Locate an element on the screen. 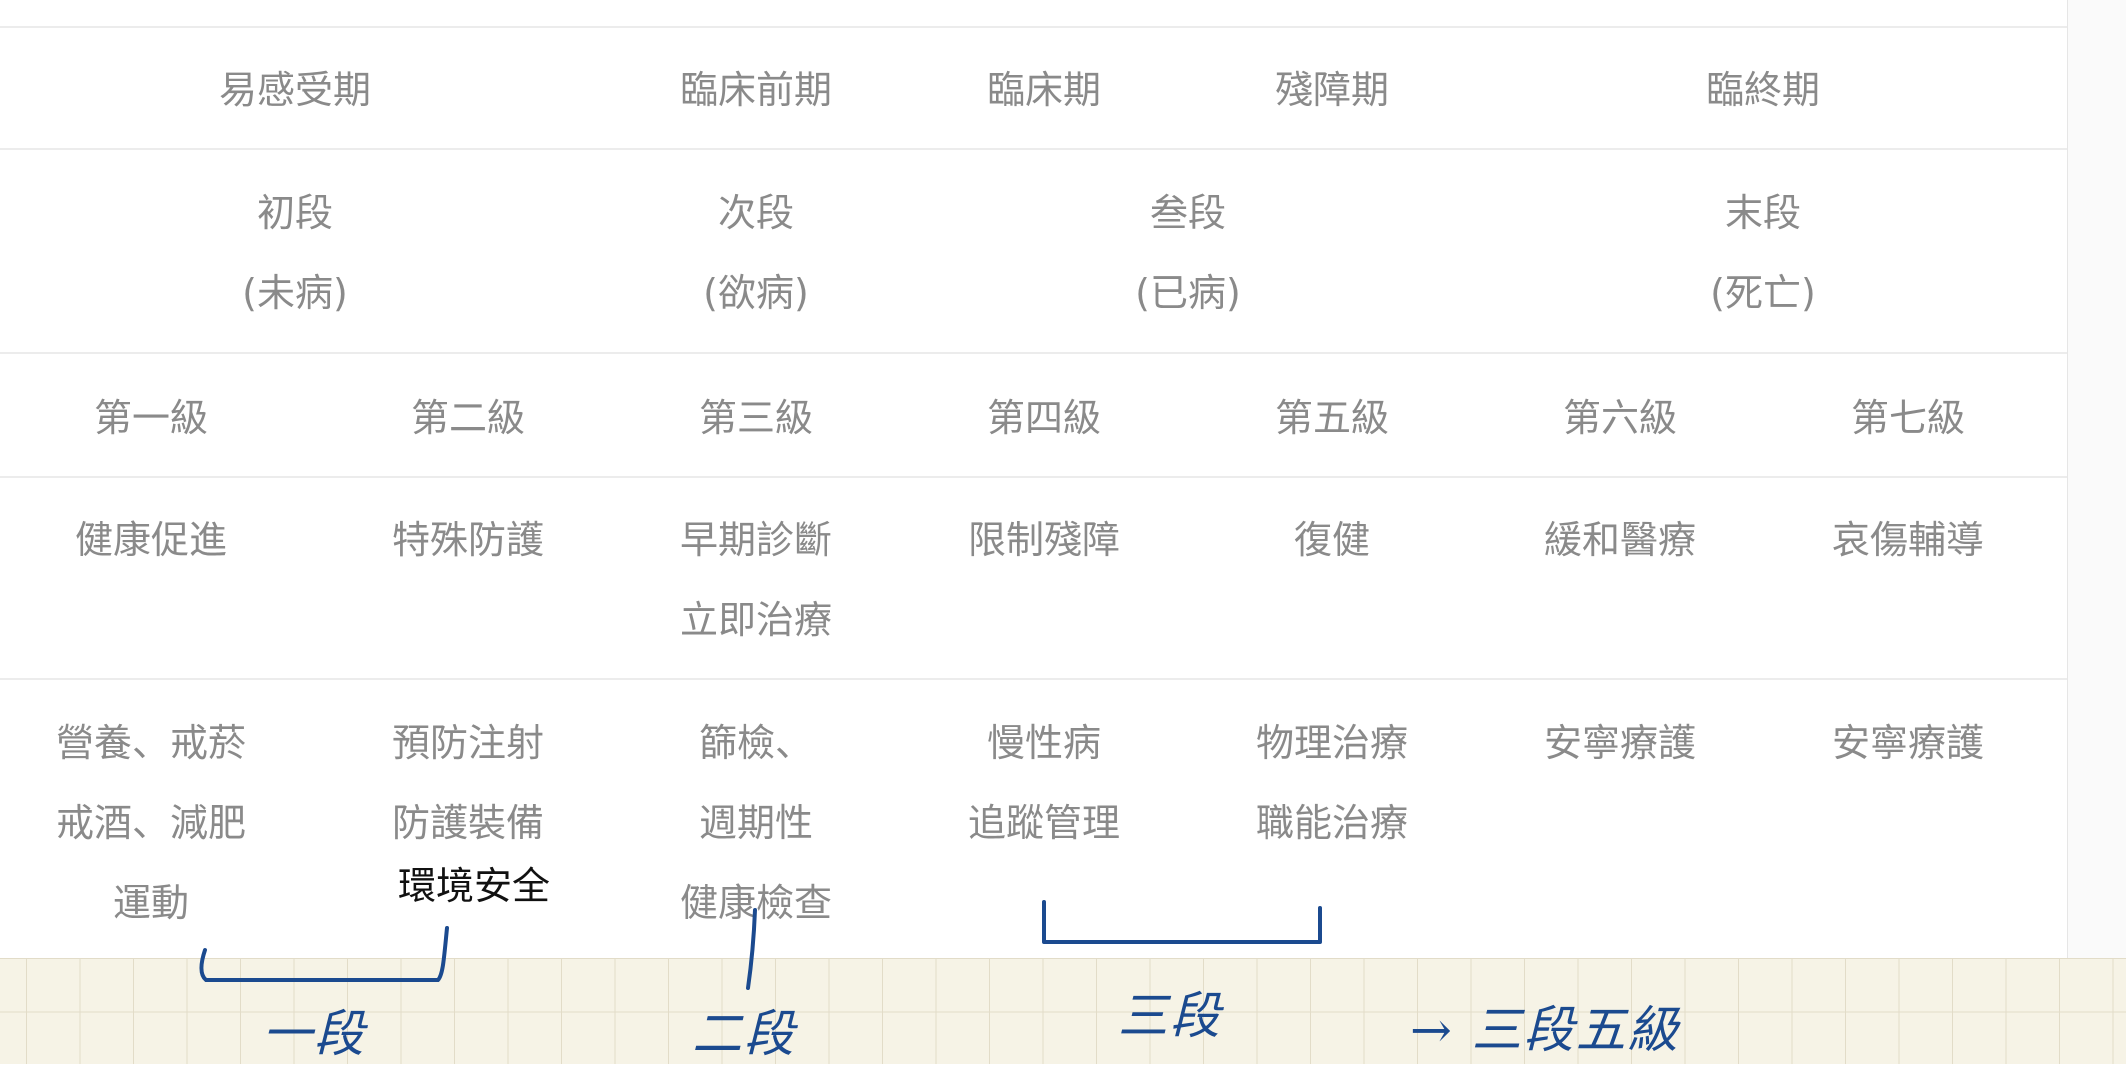 This screenshot has height=1066, width=2126. segment-name: 叁段 is located at coordinates (1187, 213).